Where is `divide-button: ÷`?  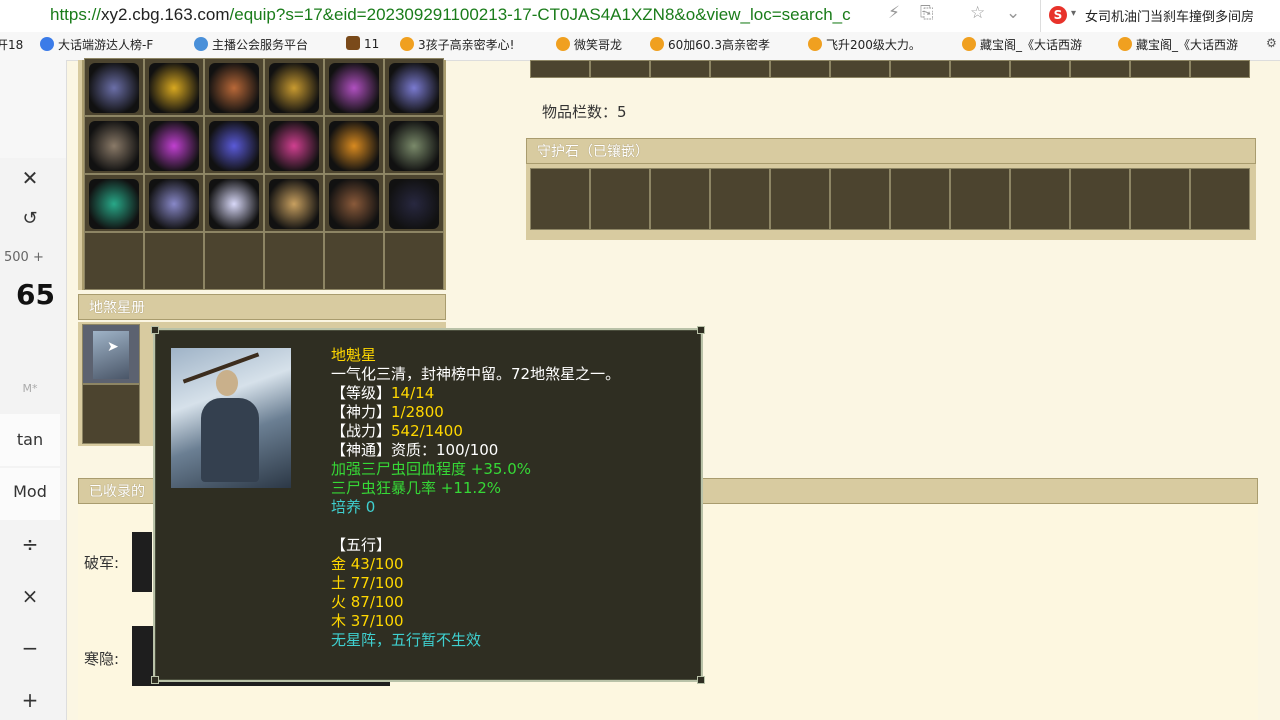 divide-button: ÷ is located at coordinates (30, 544).